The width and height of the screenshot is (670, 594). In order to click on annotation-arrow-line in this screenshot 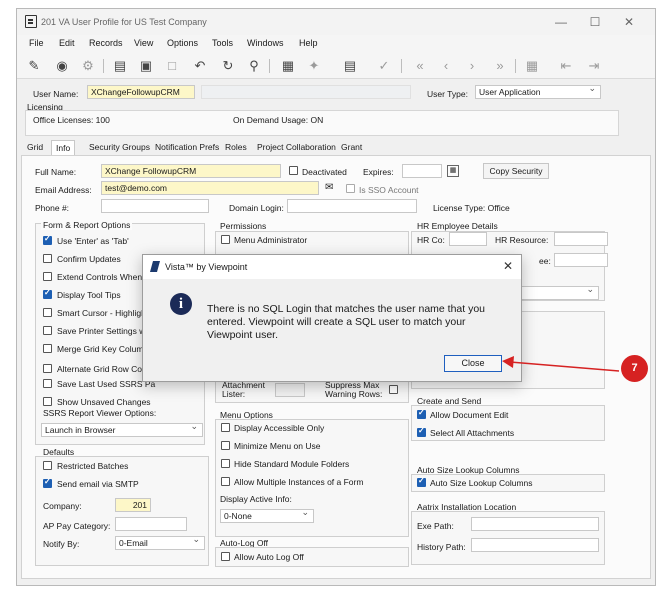, I will do `click(564, 366)`.